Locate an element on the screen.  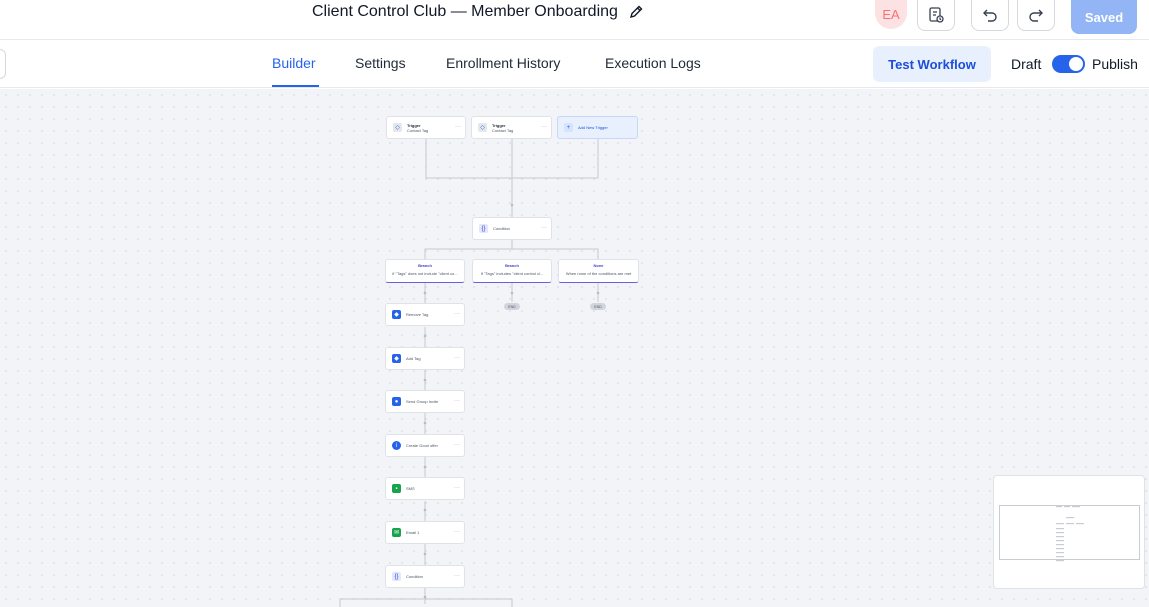
left-panel-toggle is located at coordinates (3, 64).